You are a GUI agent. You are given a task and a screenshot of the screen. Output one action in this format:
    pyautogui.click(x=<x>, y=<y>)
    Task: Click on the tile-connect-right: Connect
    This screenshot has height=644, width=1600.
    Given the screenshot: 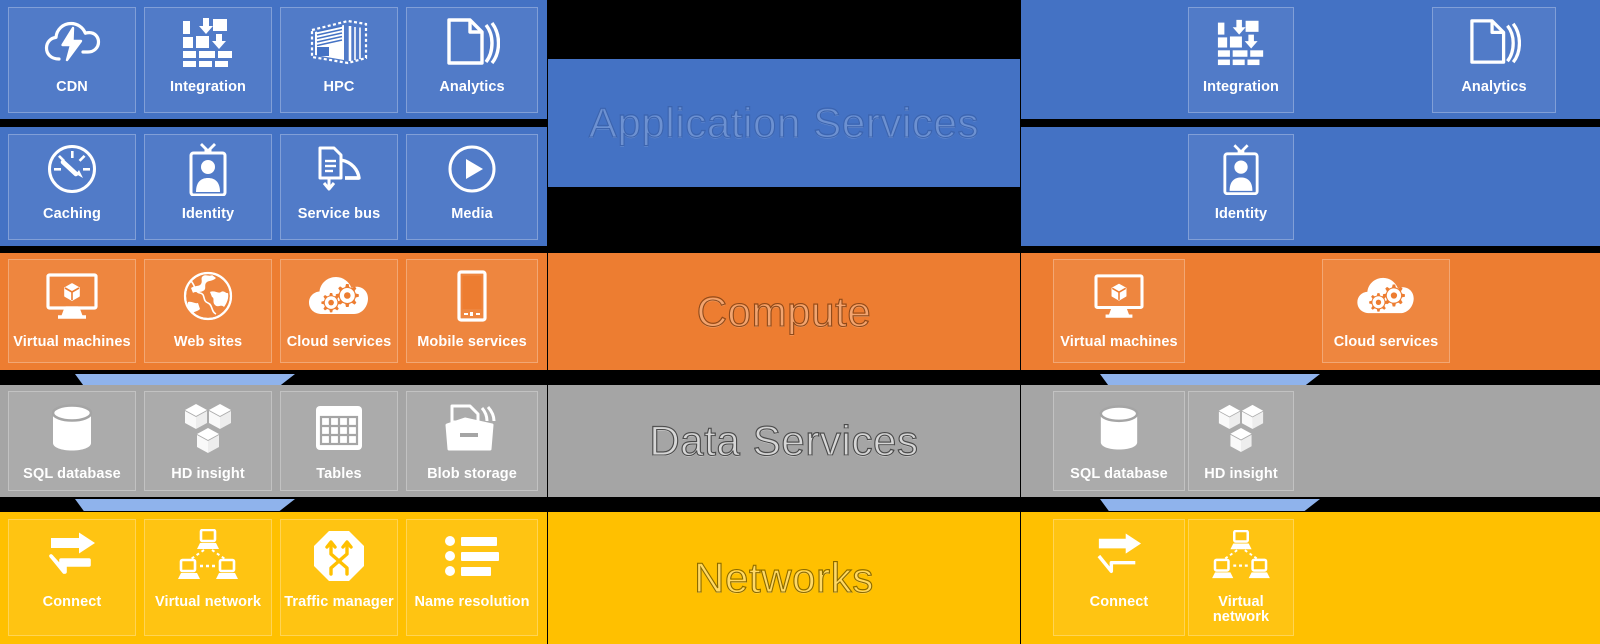 What is the action you would take?
    pyautogui.click(x=1119, y=577)
    